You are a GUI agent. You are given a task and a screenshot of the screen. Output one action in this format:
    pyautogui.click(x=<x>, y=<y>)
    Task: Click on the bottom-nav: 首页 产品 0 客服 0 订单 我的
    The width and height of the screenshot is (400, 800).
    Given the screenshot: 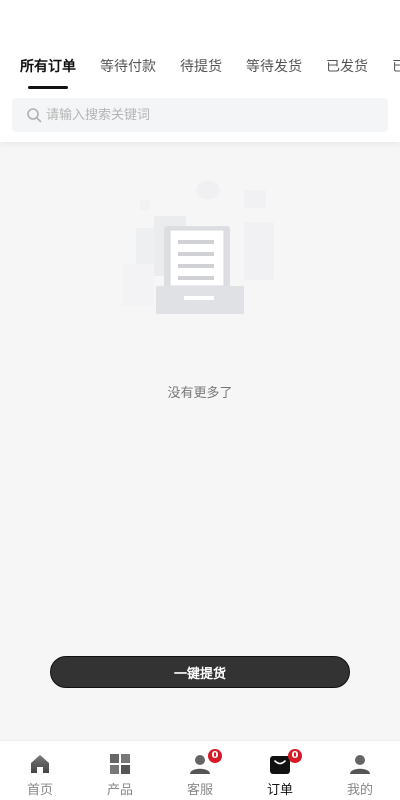 What is the action you would take?
    pyautogui.click(x=200, y=770)
    